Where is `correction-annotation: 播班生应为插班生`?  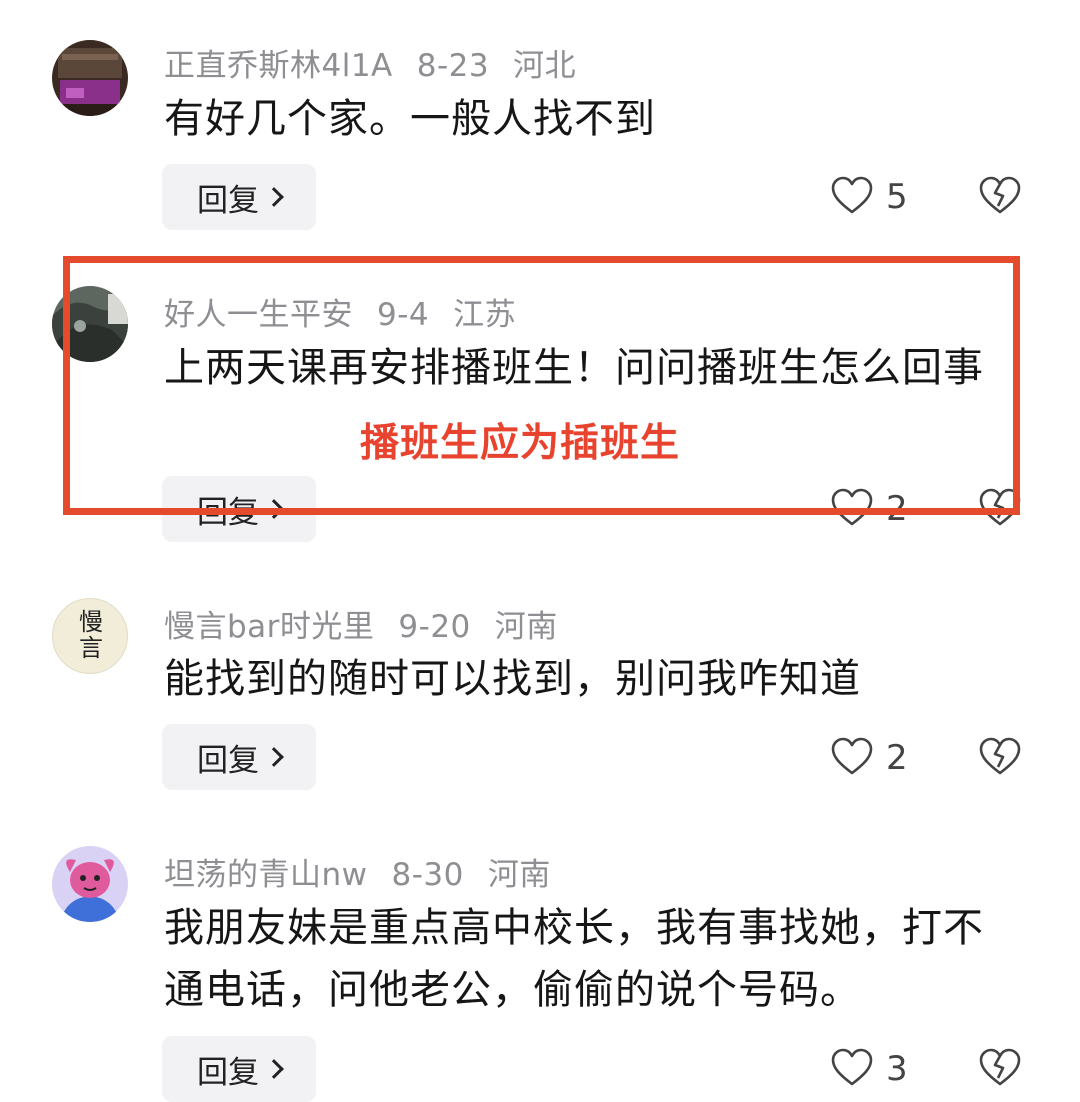
correction-annotation: 播班生应为插班生 is located at coordinates (520, 443).